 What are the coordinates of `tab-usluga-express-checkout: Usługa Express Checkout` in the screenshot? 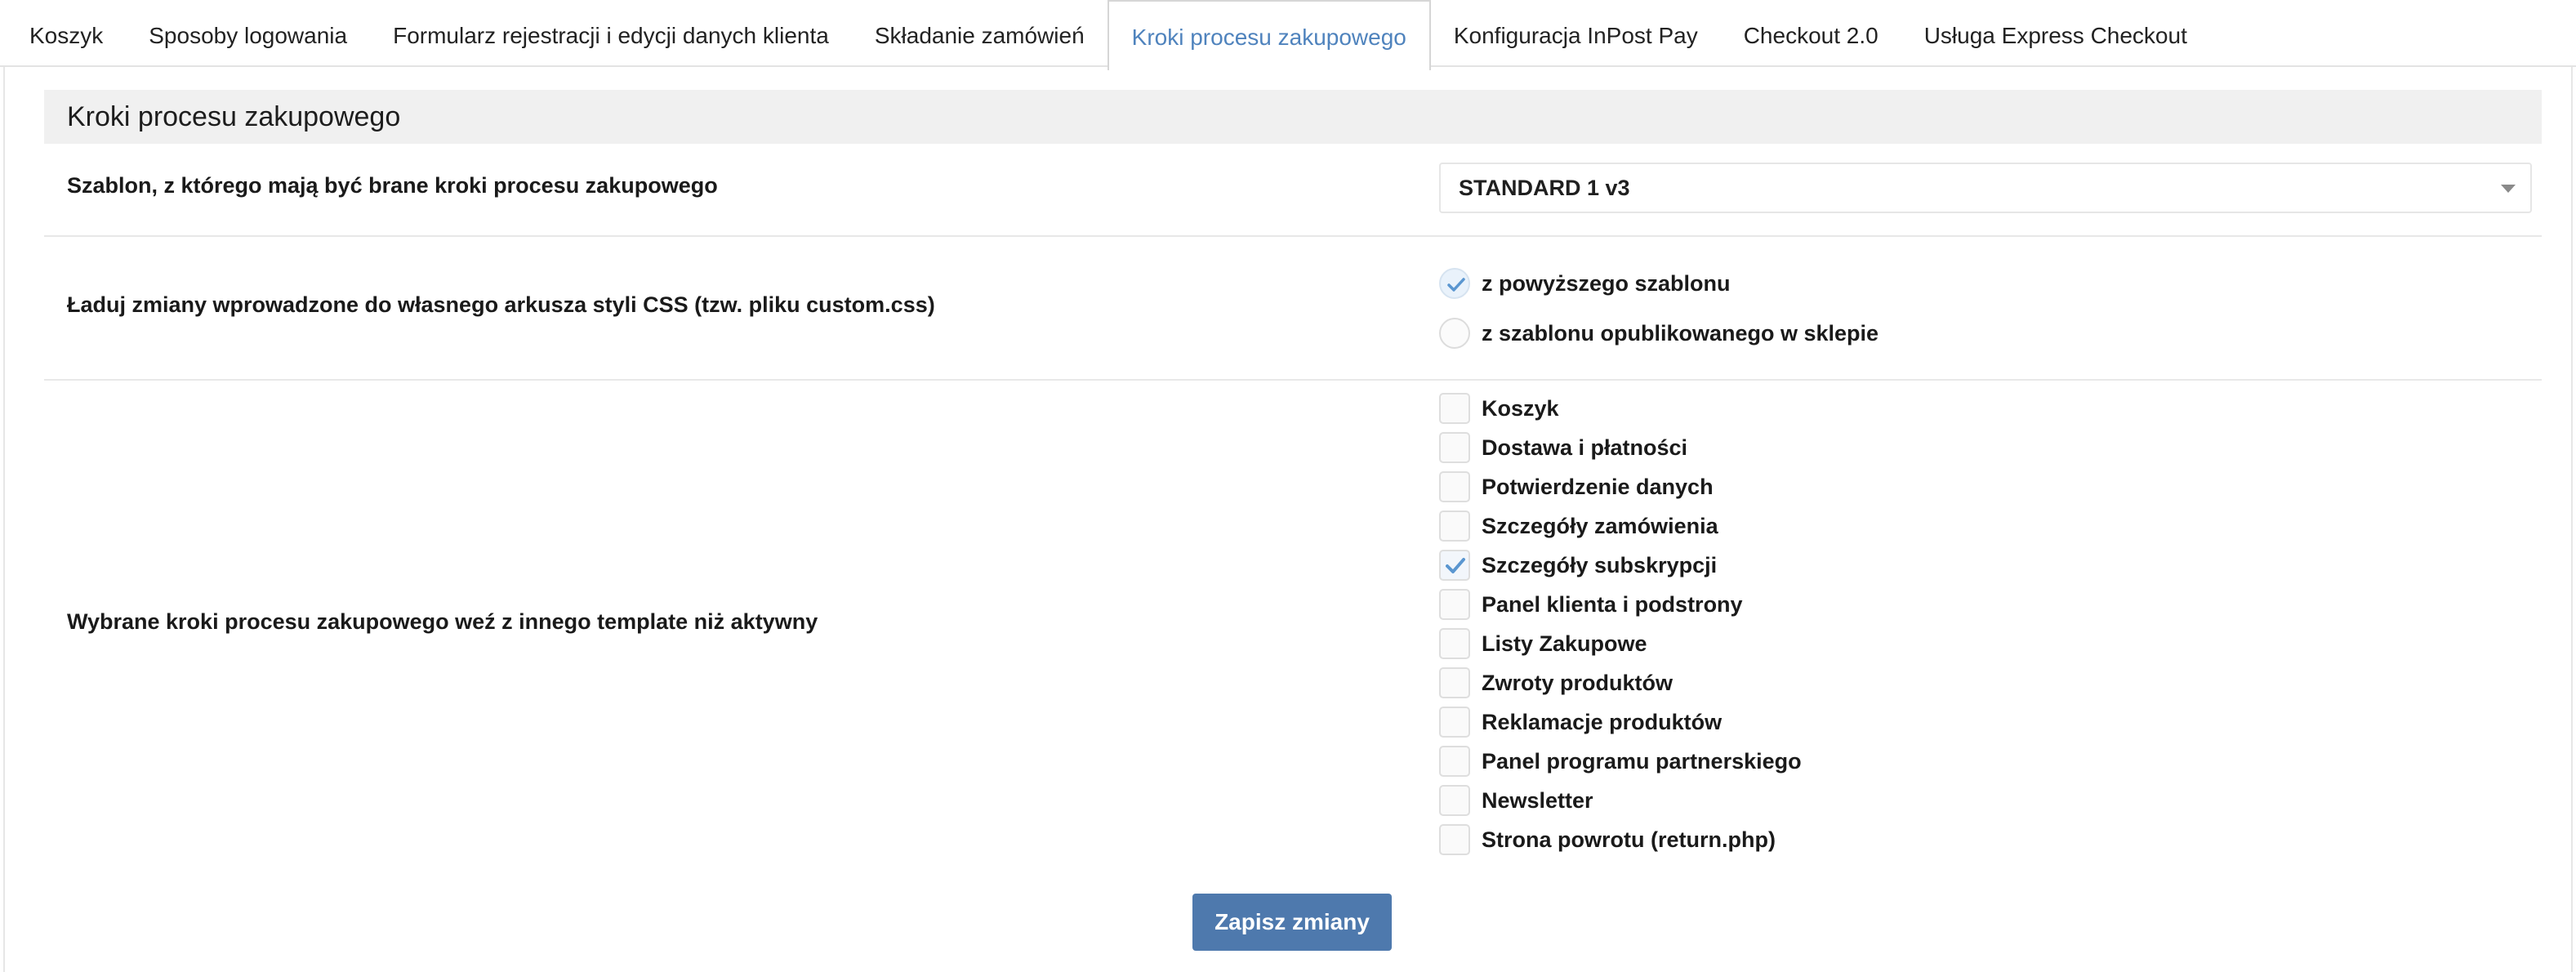 It's located at (2055, 36).